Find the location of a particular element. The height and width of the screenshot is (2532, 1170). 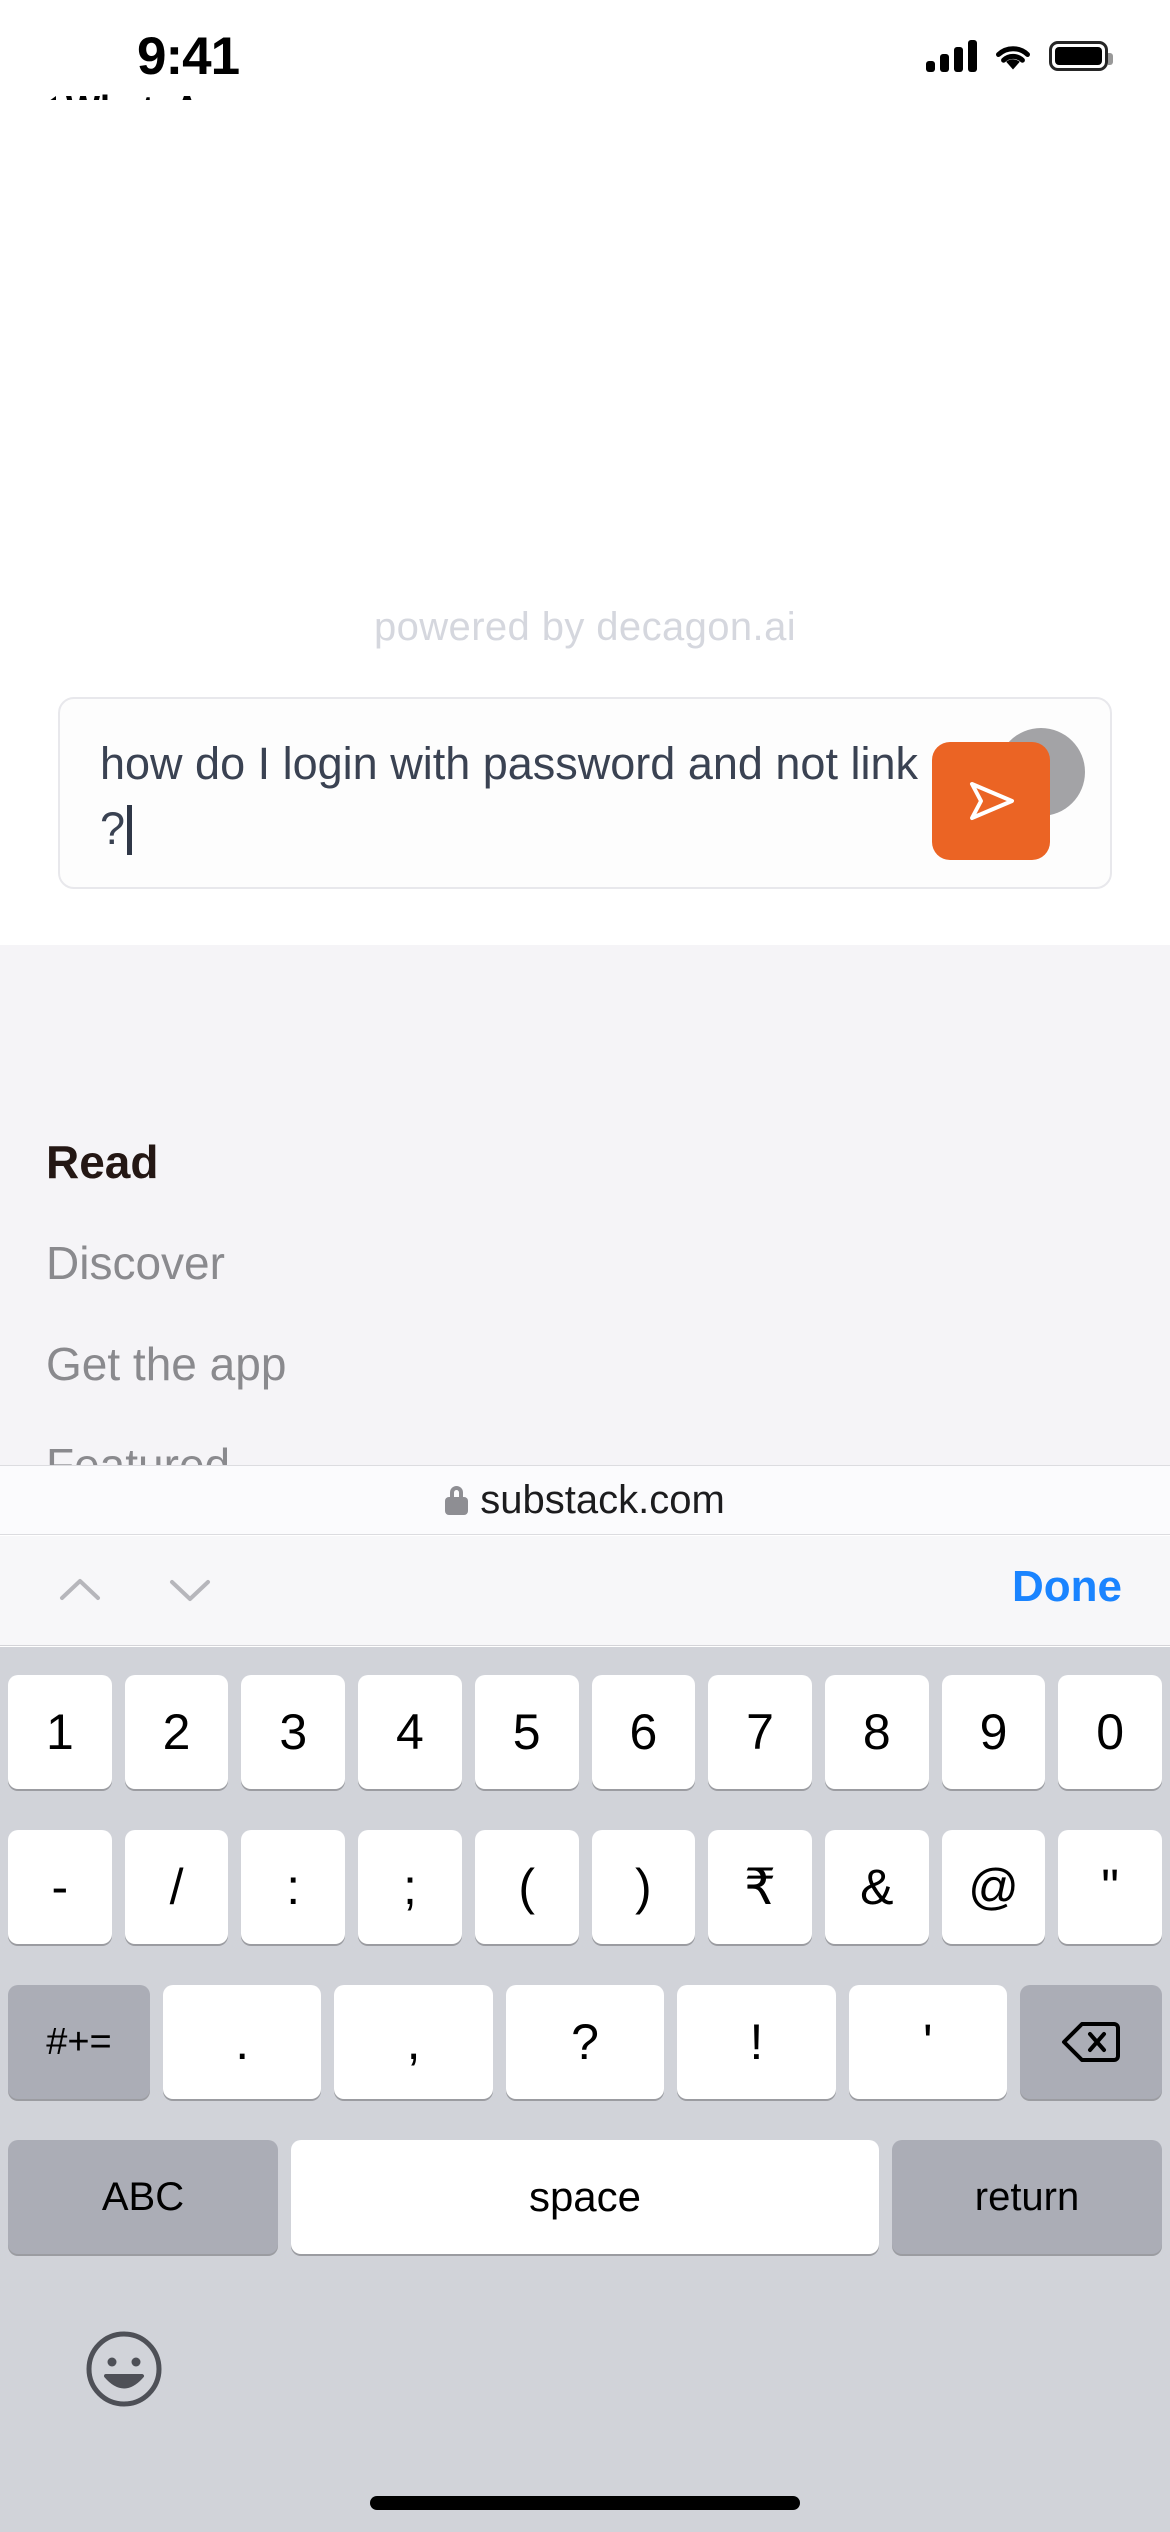

key-6: 6 is located at coordinates (643, 1732).